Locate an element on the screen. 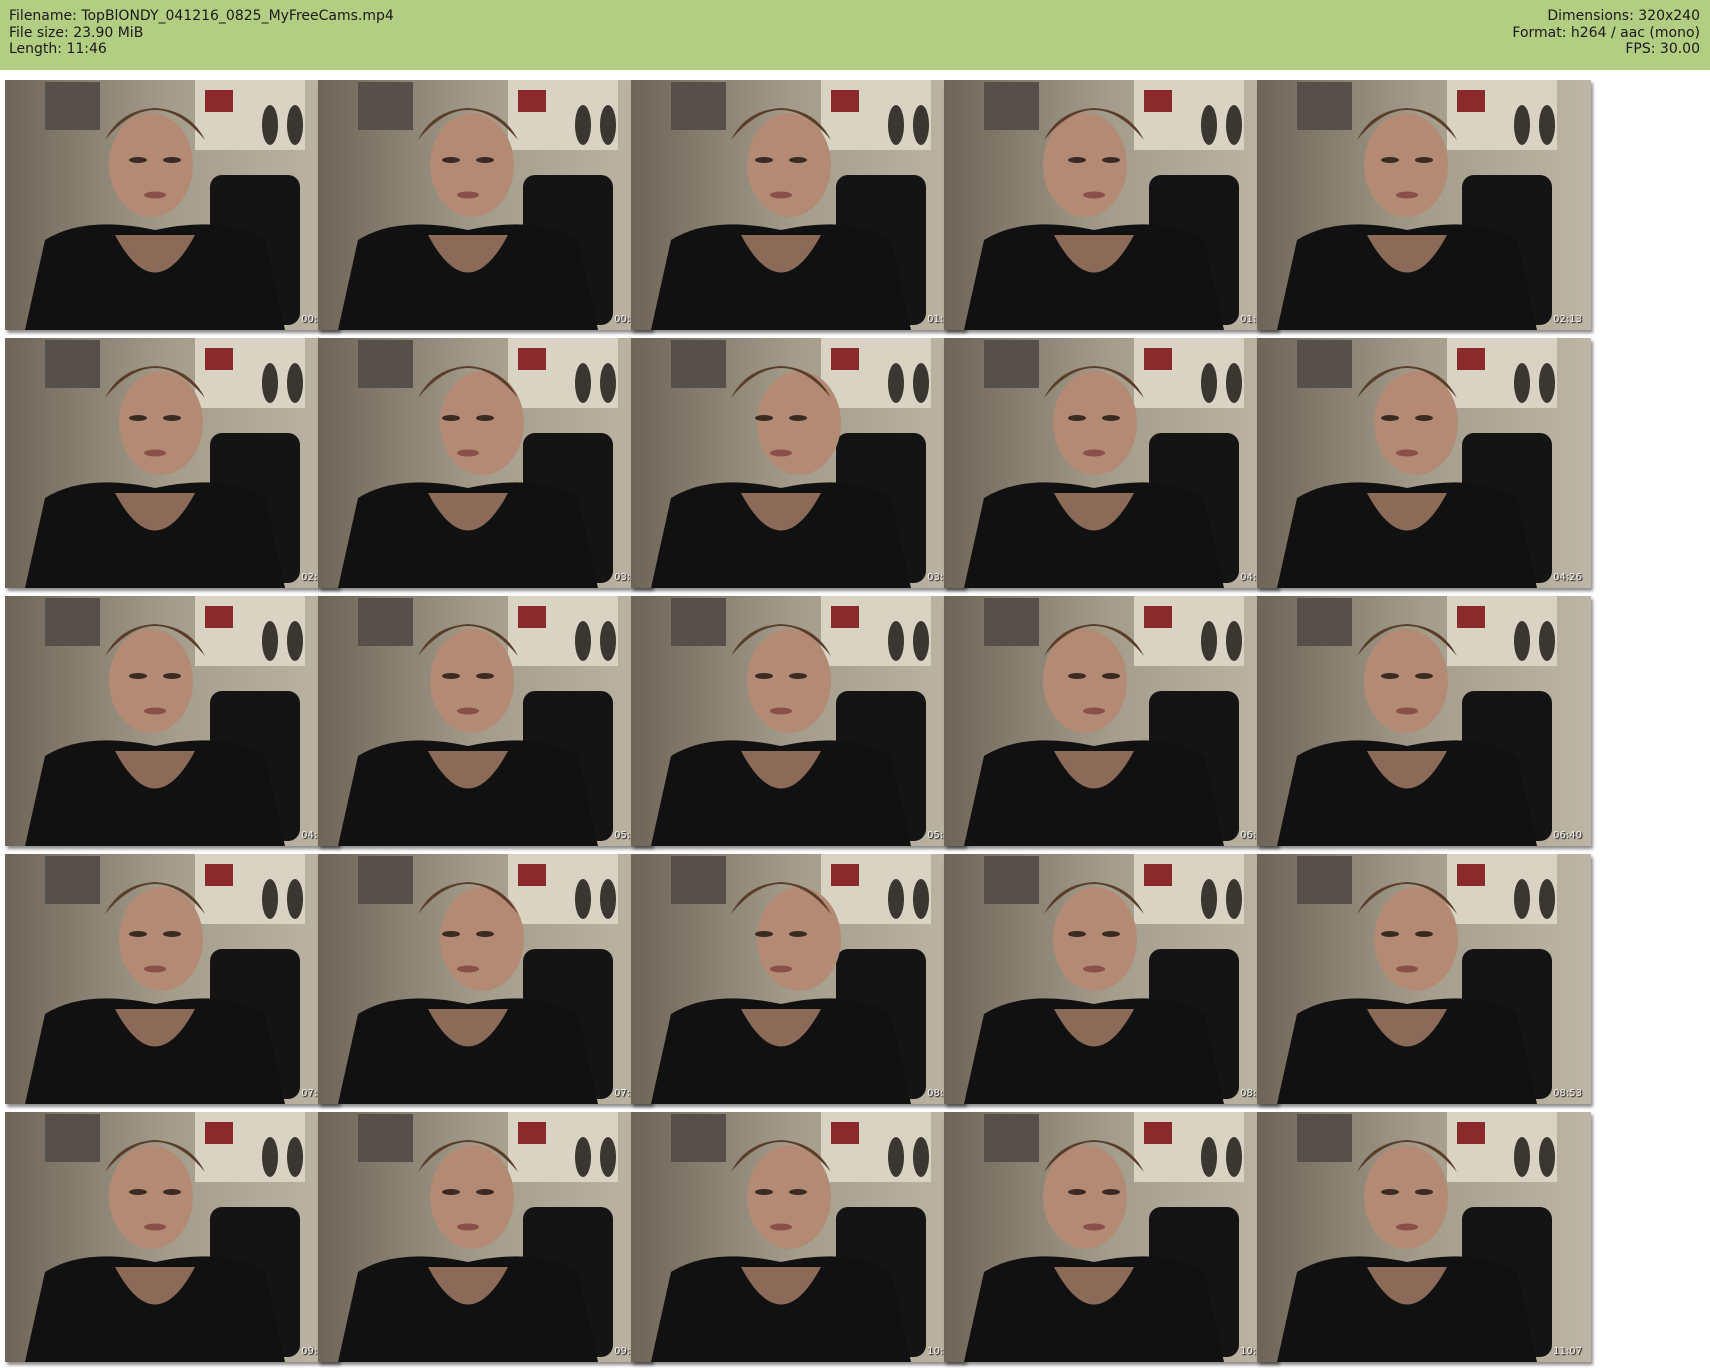  thumbnail-20: 08:53 is located at coordinates (1424, 979).